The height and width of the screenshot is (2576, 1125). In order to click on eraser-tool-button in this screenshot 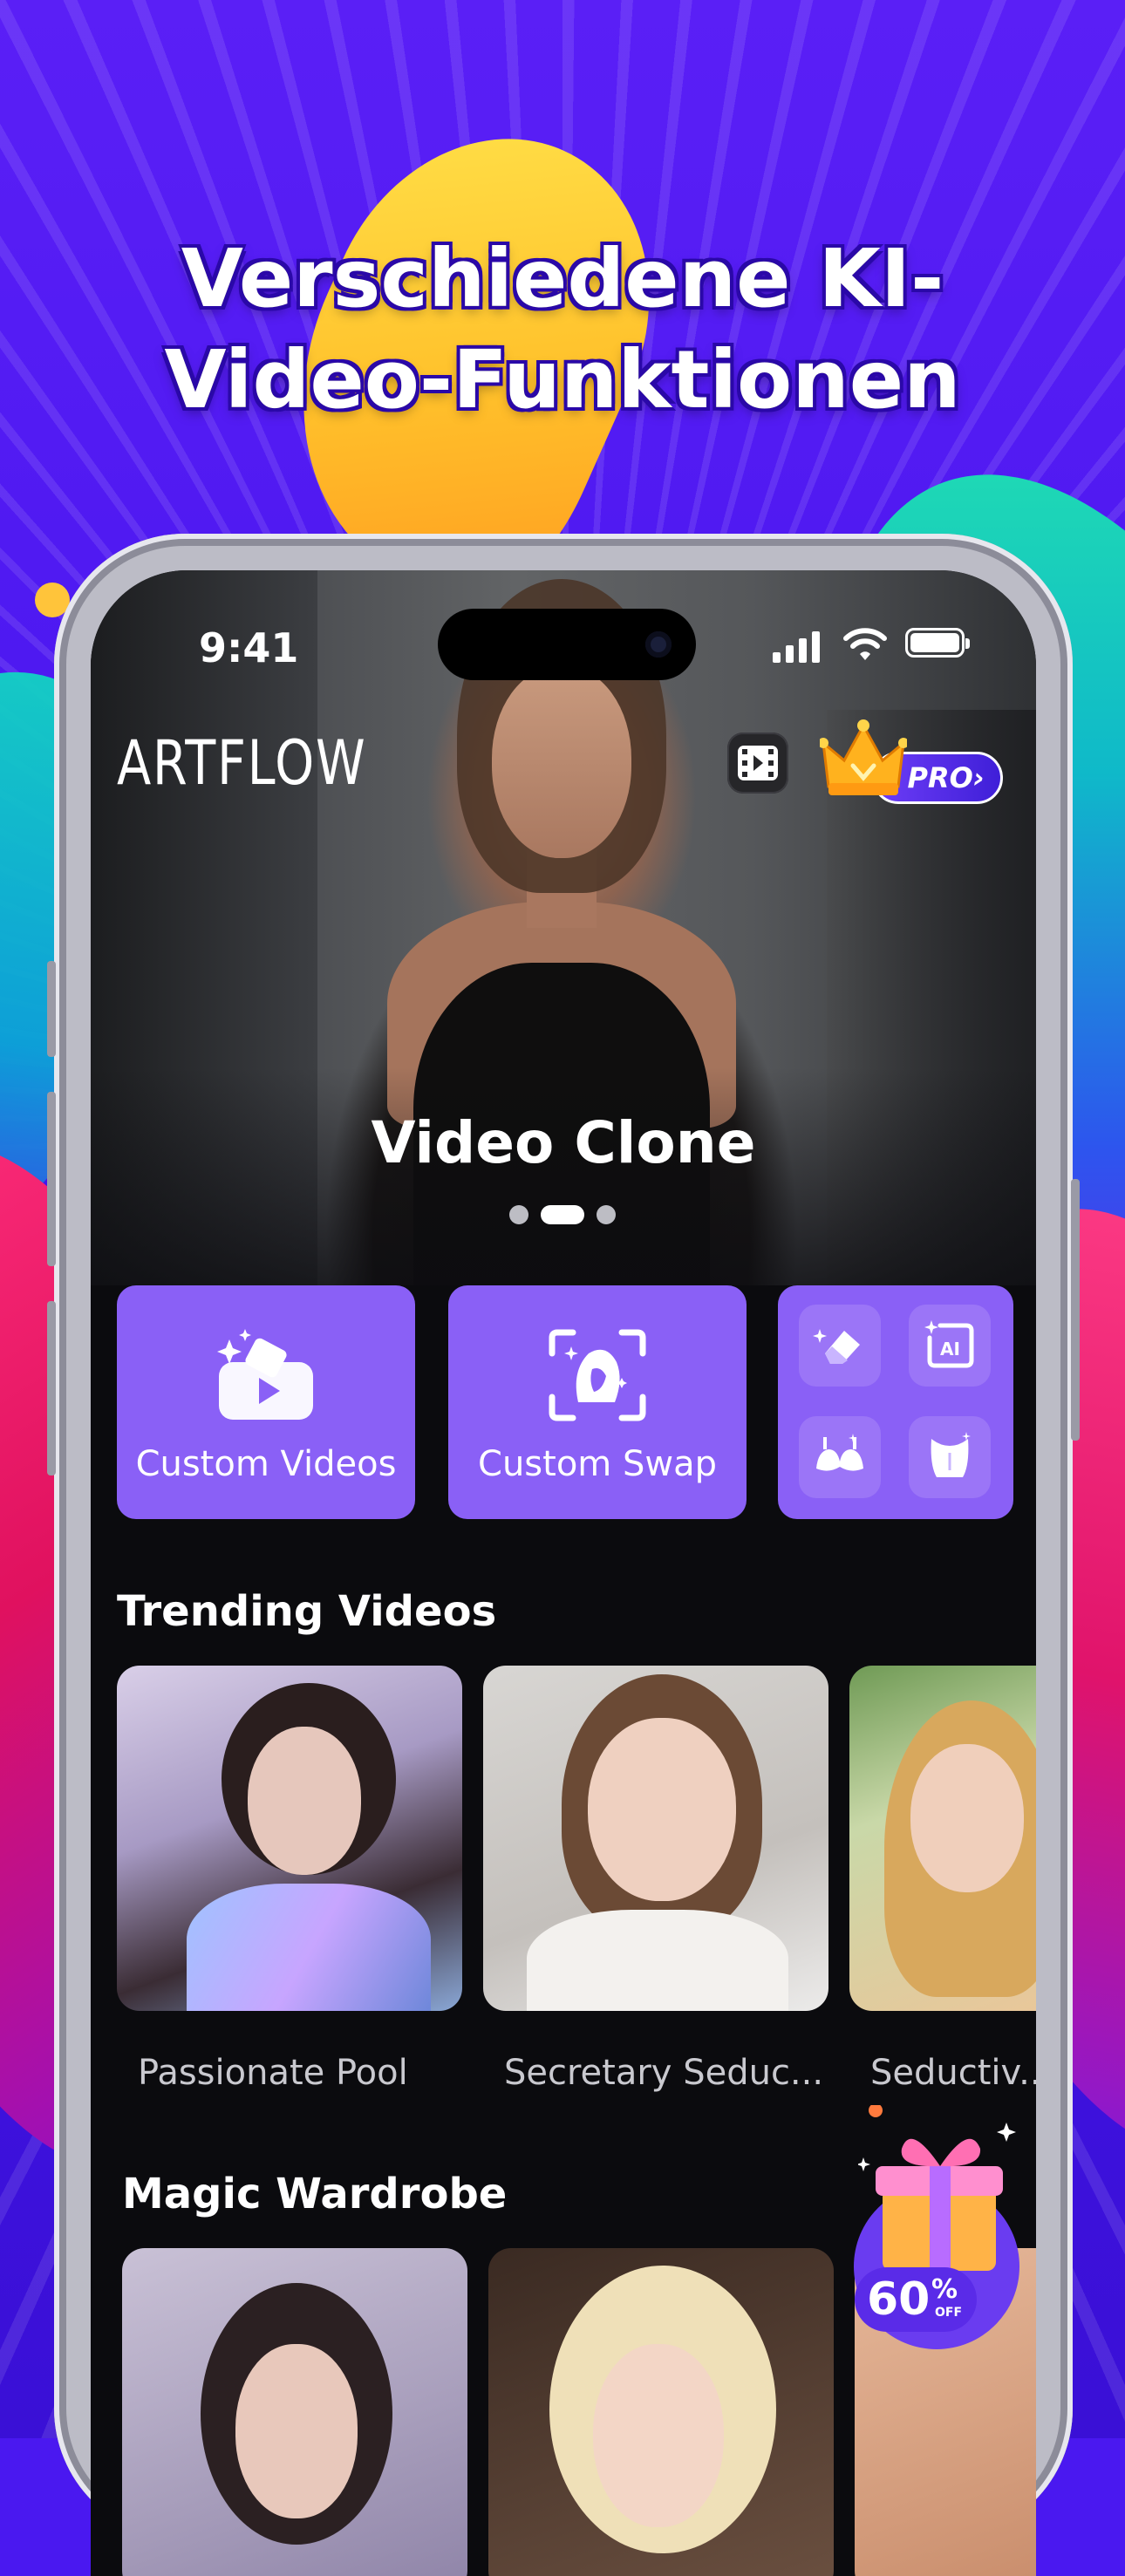, I will do `click(840, 1346)`.